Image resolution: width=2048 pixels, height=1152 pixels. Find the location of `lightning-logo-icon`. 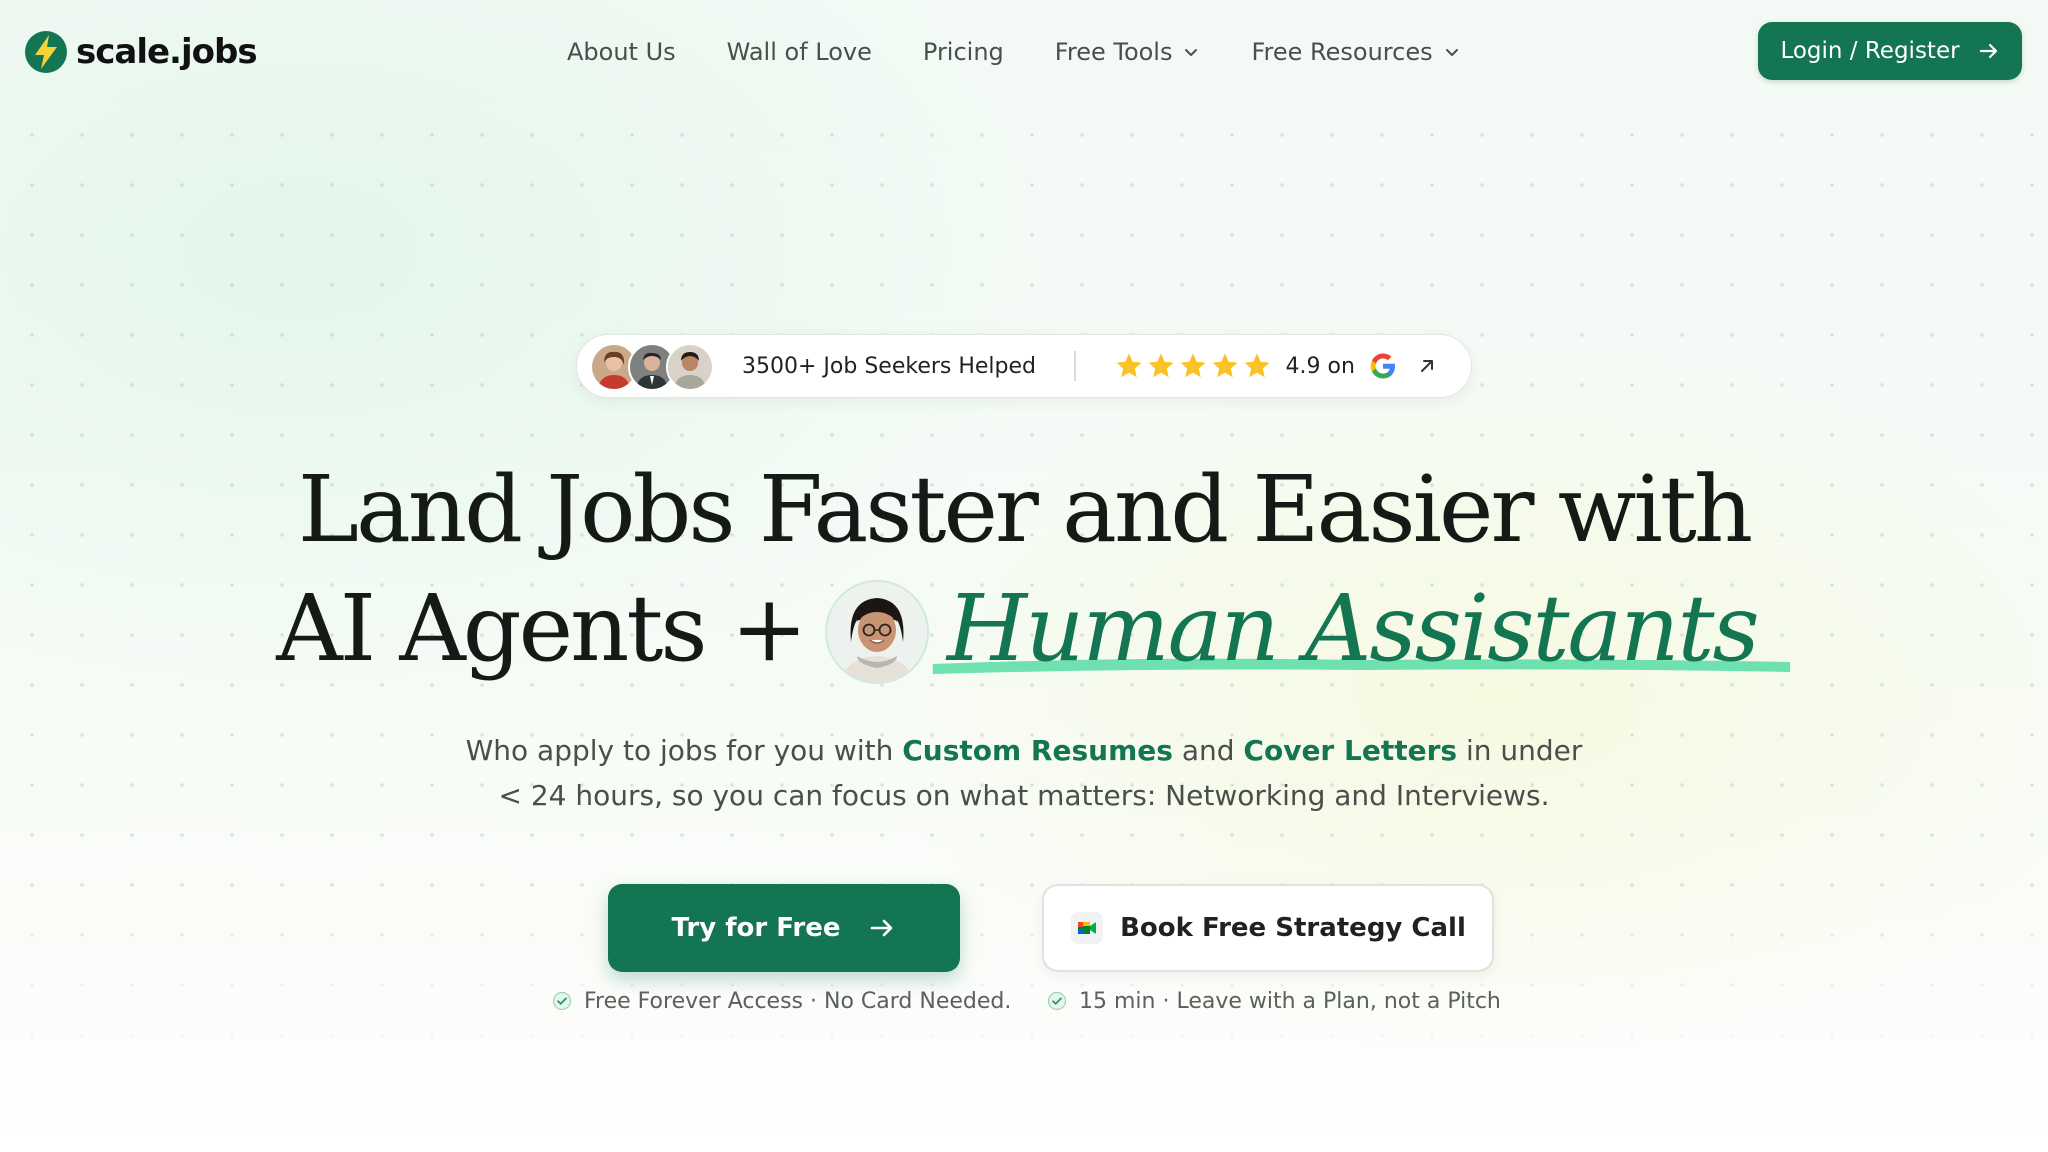

lightning-logo-icon is located at coordinates (46, 52).